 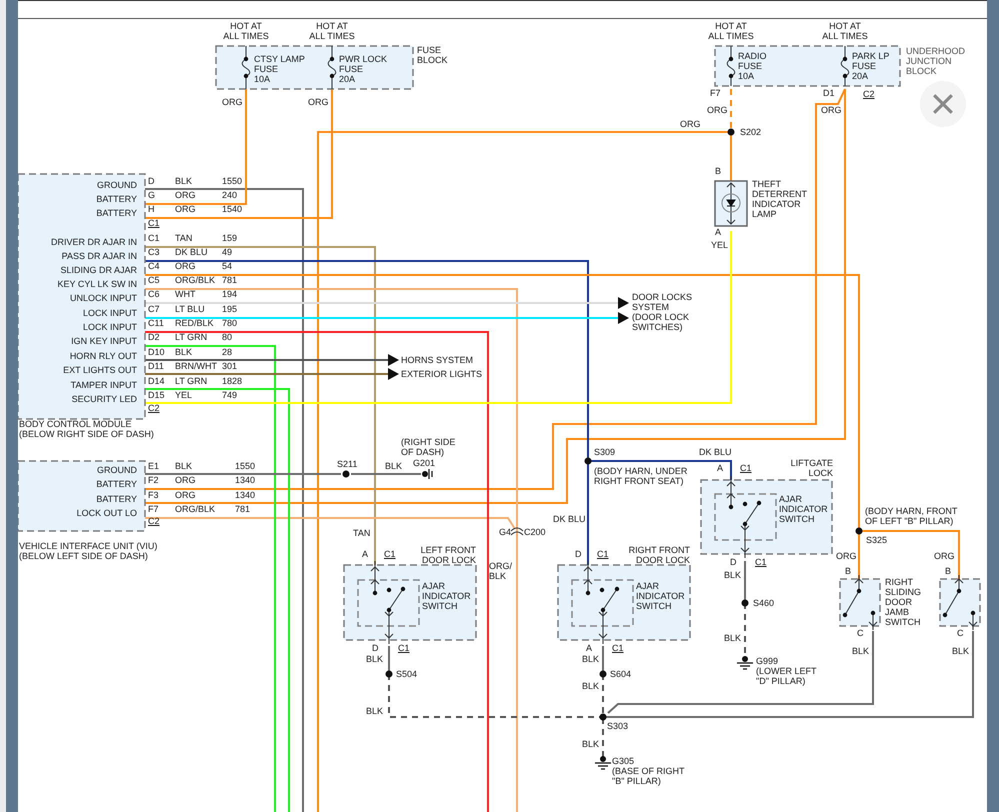 What do you see at coordinates (424, 463) in the screenshot?
I see `ground-label: G201` at bounding box center [424, 463].